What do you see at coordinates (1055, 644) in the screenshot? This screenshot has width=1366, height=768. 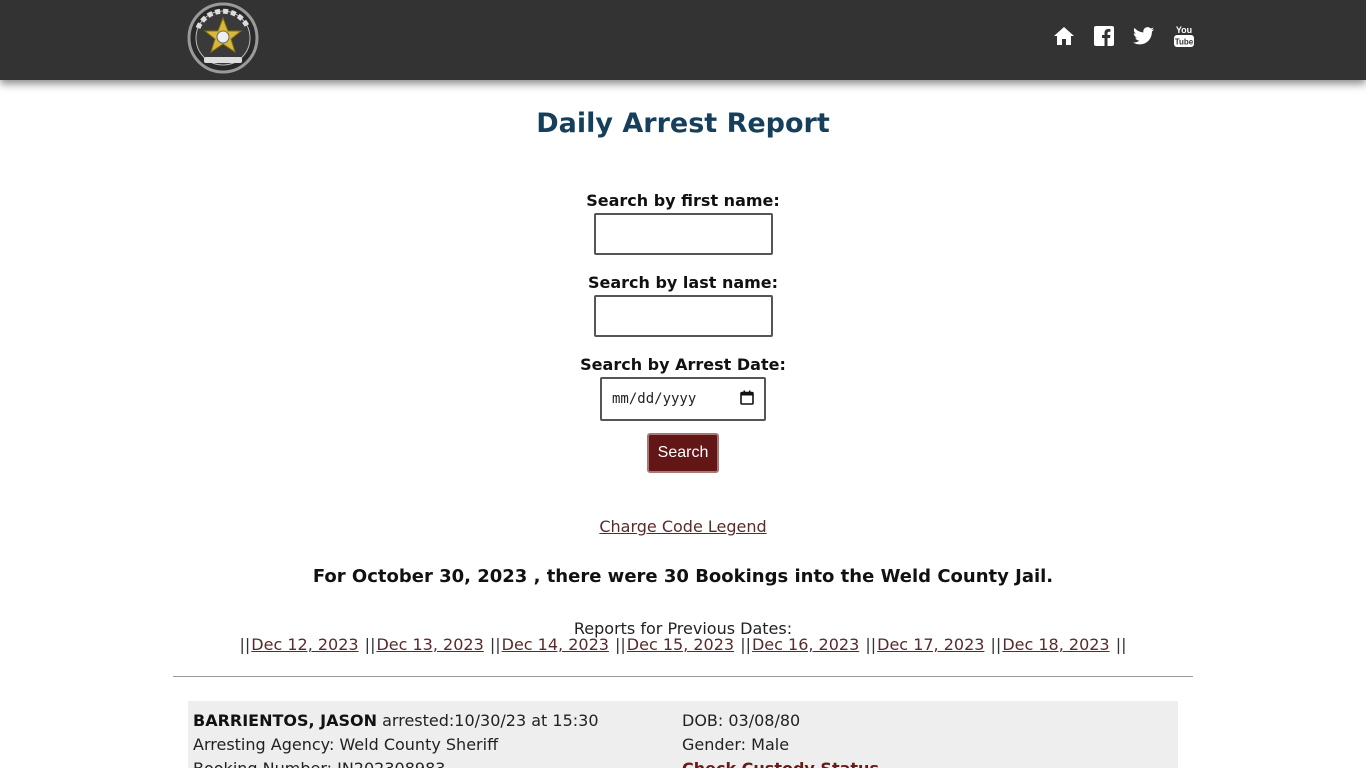 I see `previous-date-link: Dec 18, 2023` at bounding box center [1055, 644].